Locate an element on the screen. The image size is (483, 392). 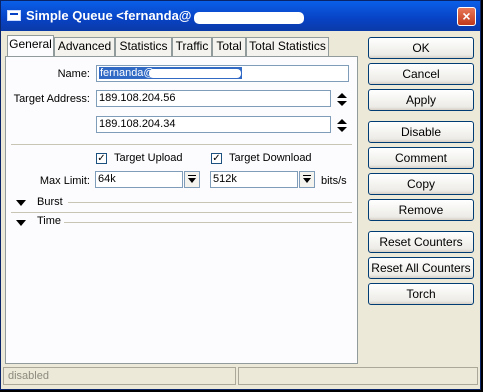
reset-counters-button: Reset Counters is located at coordinates (421, 242).